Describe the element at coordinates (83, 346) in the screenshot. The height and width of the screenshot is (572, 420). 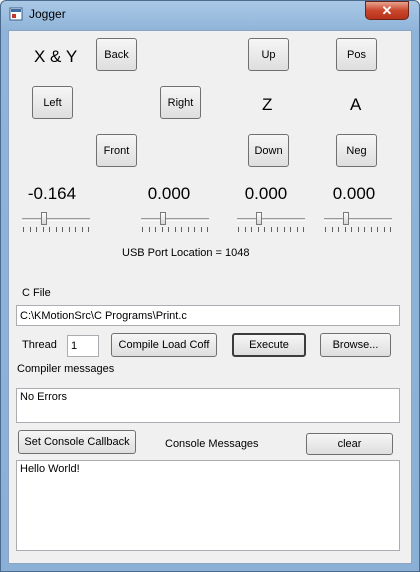
I see `thread-input` at that location.